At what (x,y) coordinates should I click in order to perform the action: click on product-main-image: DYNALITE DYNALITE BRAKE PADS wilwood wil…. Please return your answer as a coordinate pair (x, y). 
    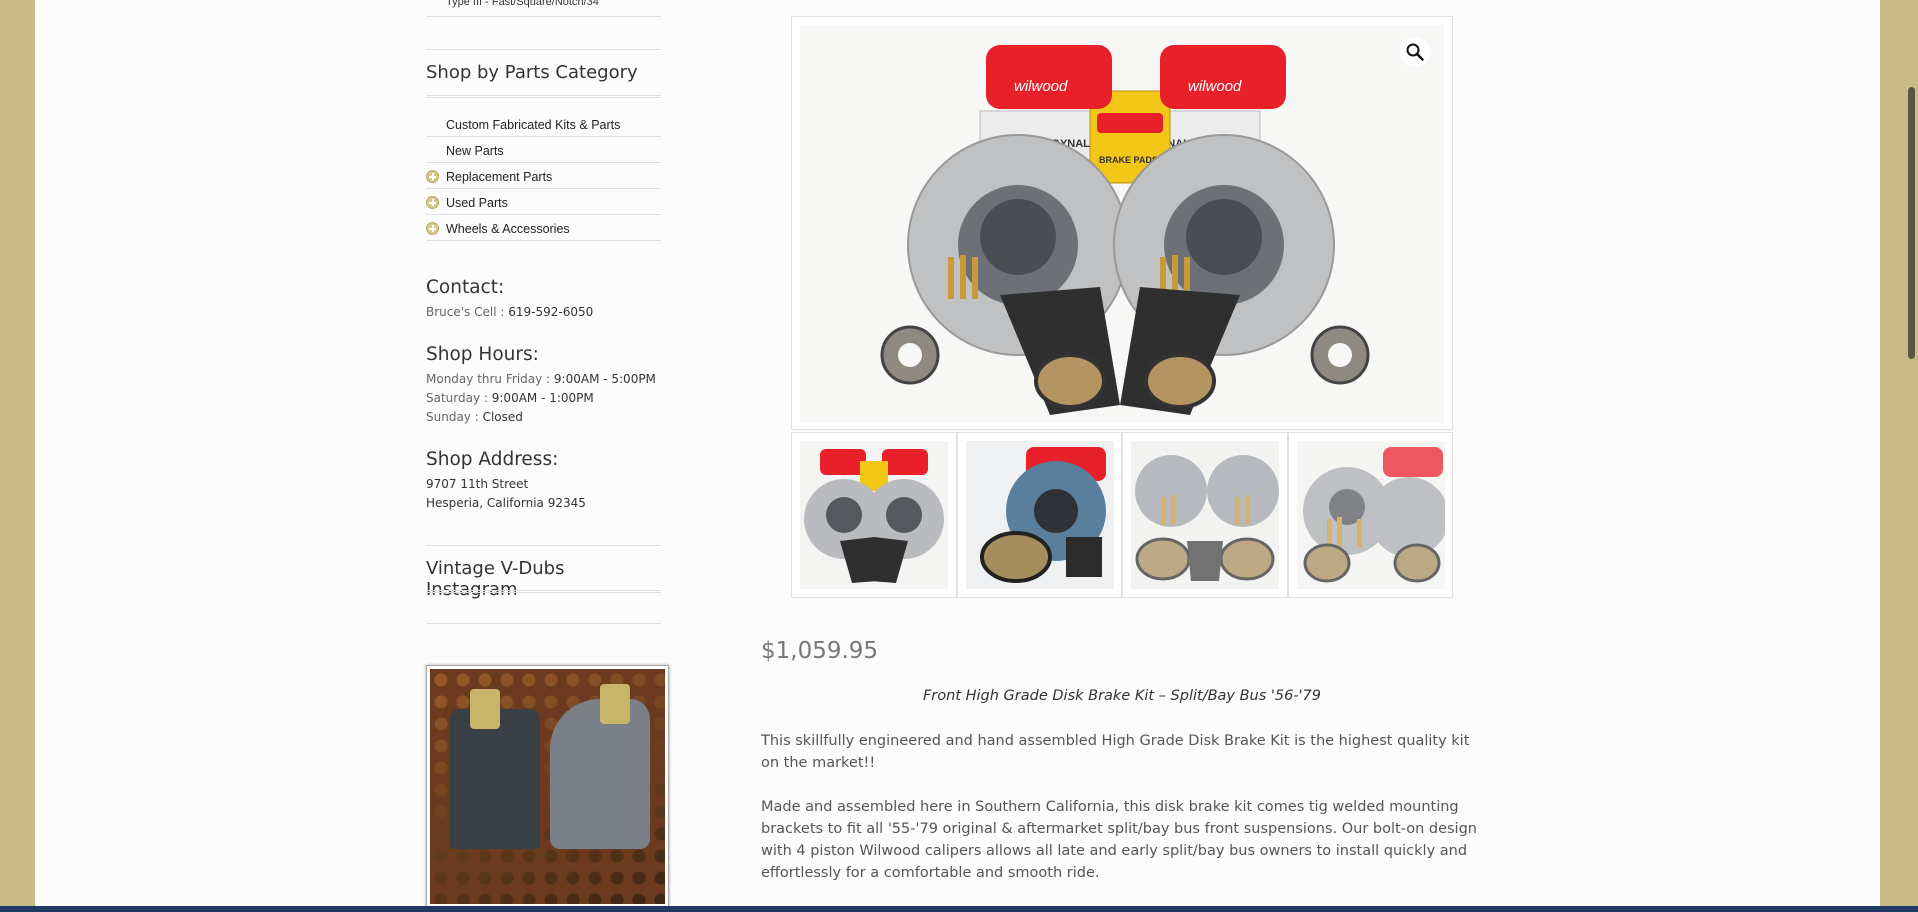
    Looking at the image, I should click on (1122, 224).